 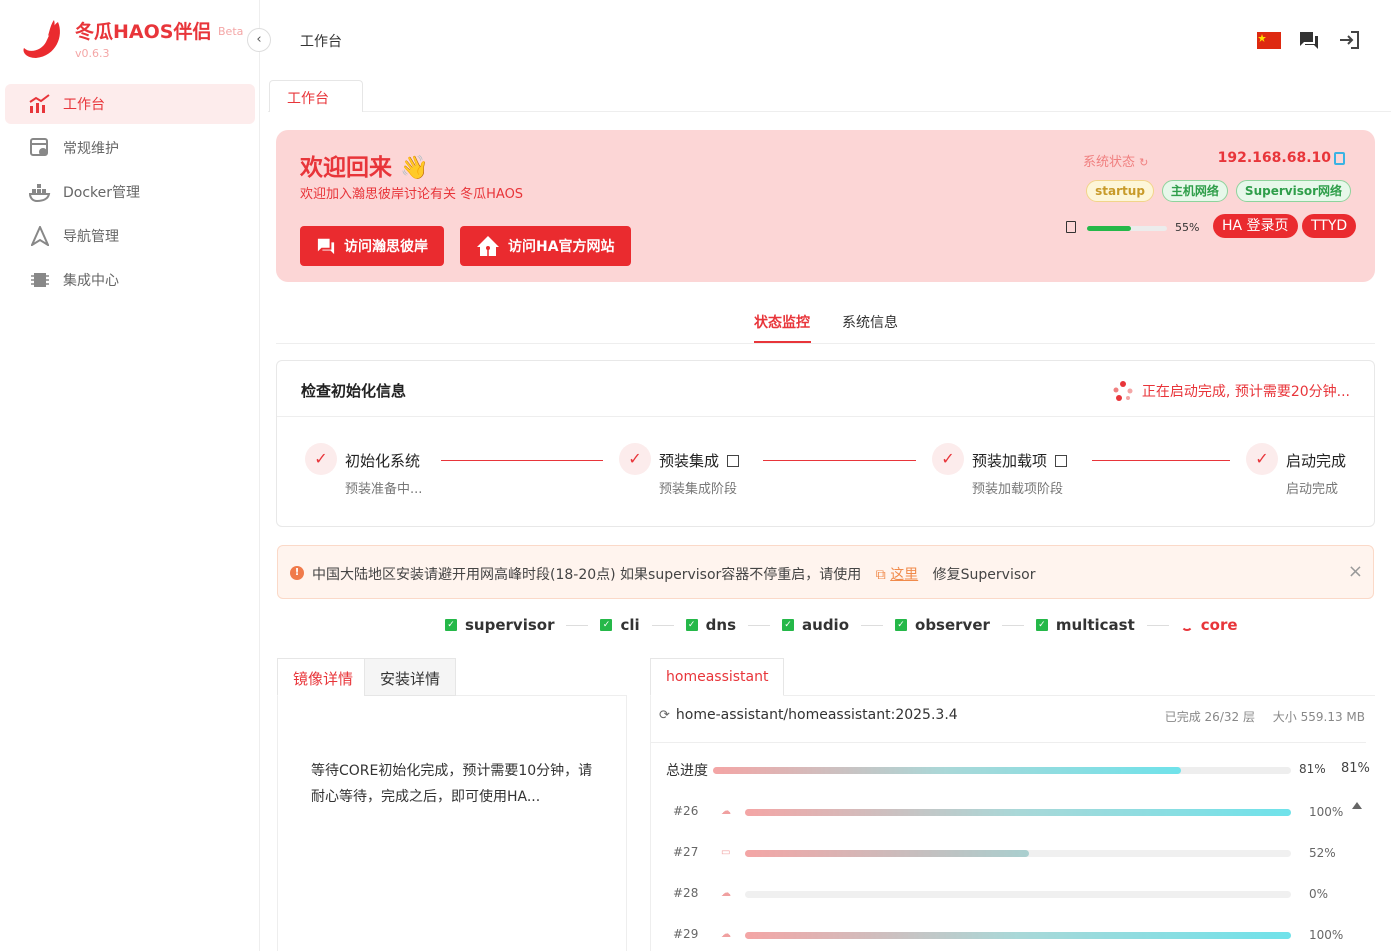 I want to click on service-core: core, so click(x=1209, y=625).